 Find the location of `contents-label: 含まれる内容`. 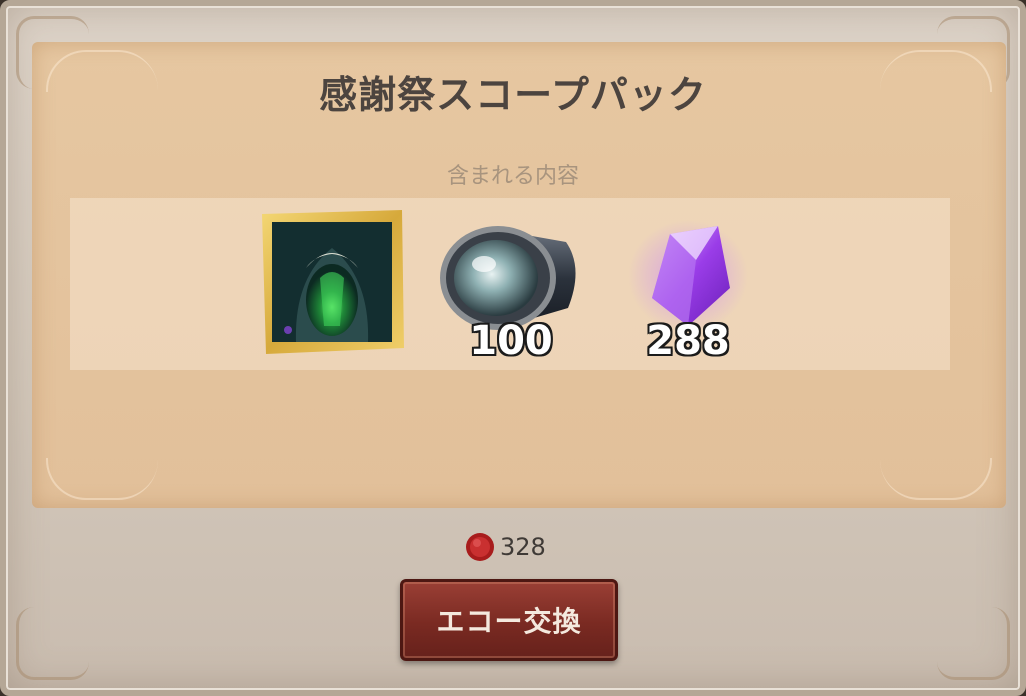

contents-label: 含まれる内容 is located at coordinates (512, 176).